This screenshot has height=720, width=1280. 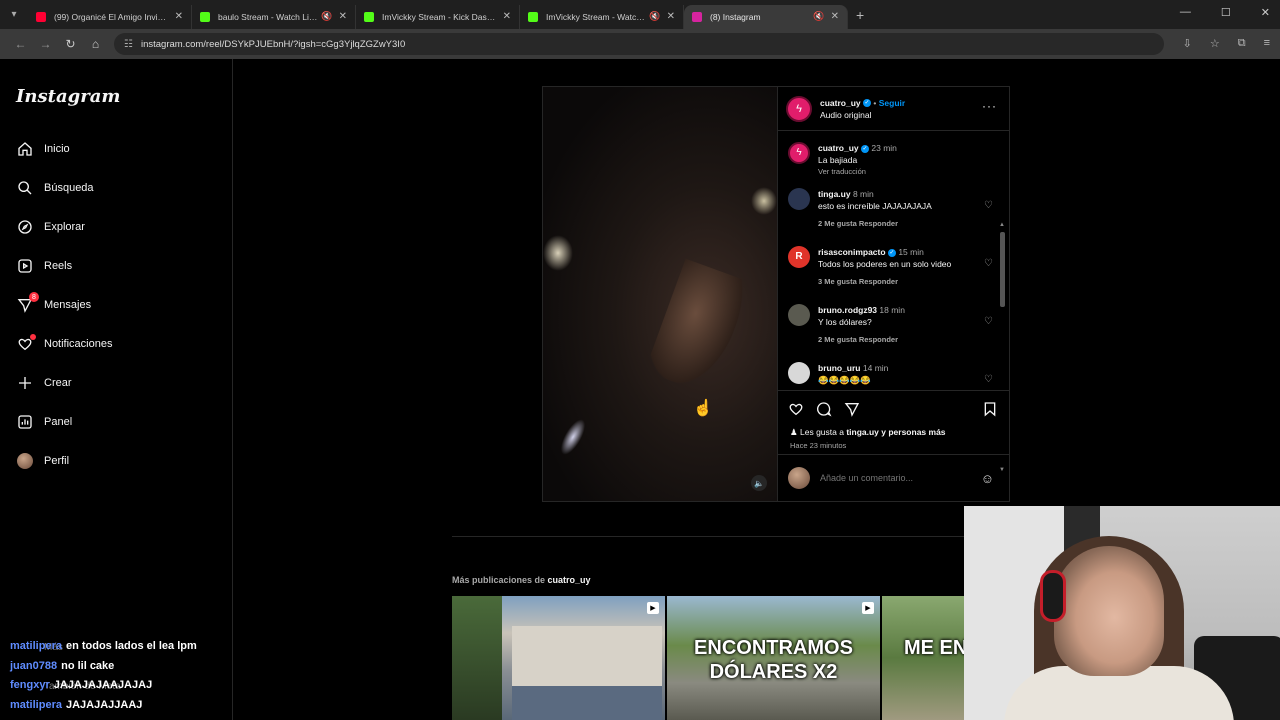 I want to click on nav-busqueda: Búsqueda, so click(x=55, y=188).